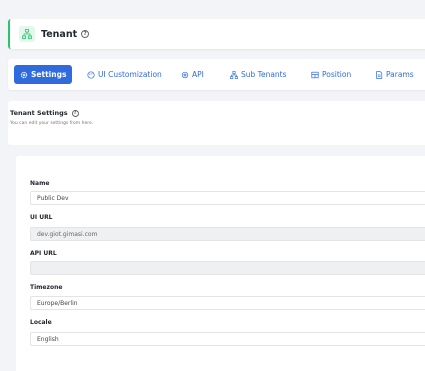  I want to click on tab-label: Sub Tenants, so click(264, 74).